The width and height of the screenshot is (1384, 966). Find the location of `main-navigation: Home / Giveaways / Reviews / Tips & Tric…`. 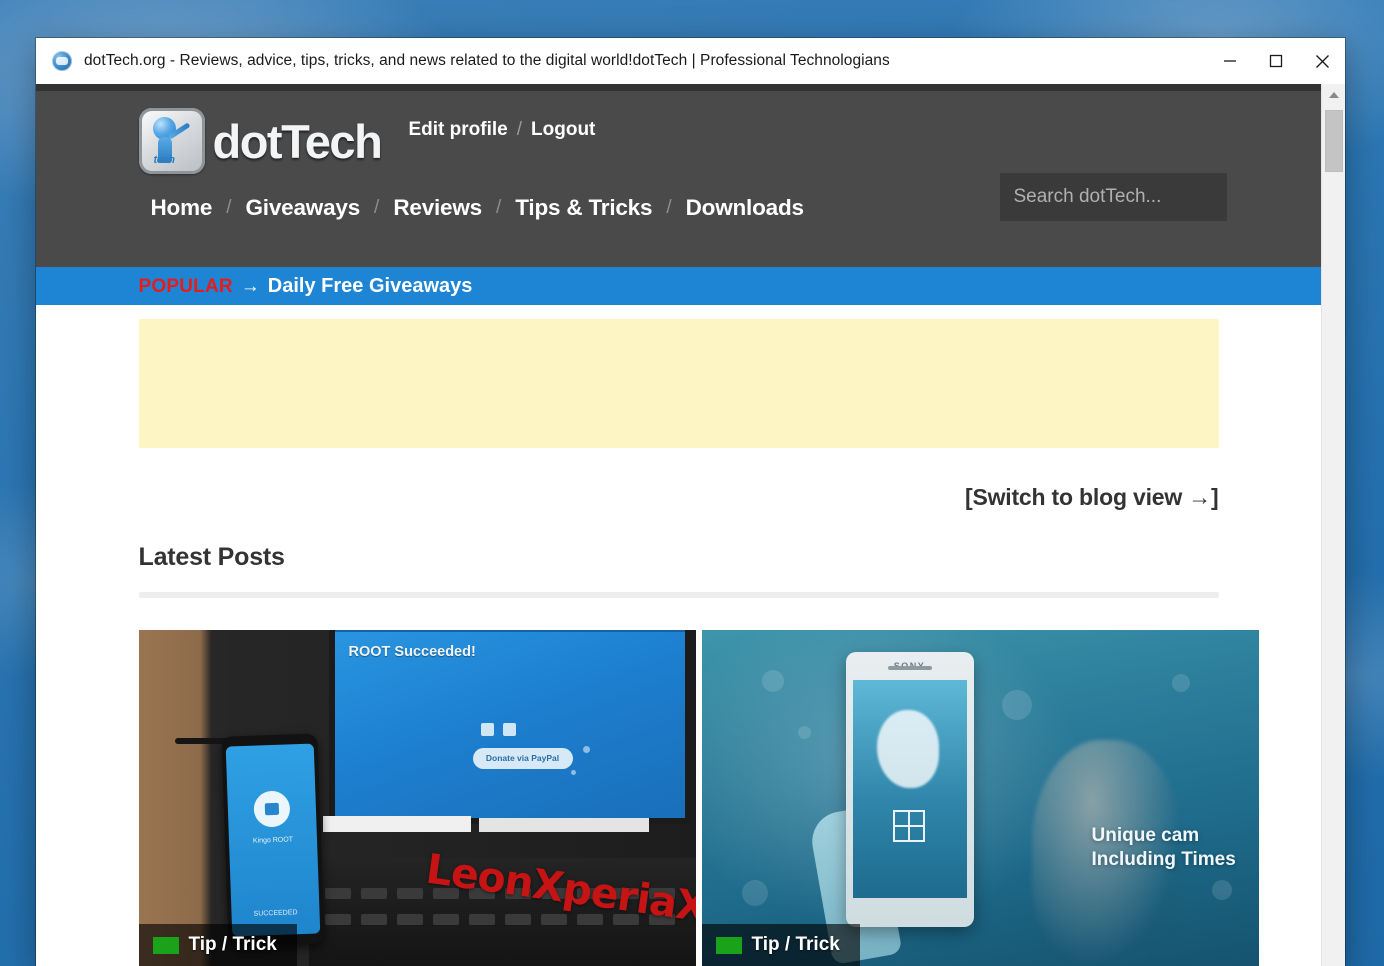

main-navigation: Home / Giveaways / Reviews / Tips & Tric… is located at coordinates (478, 208).